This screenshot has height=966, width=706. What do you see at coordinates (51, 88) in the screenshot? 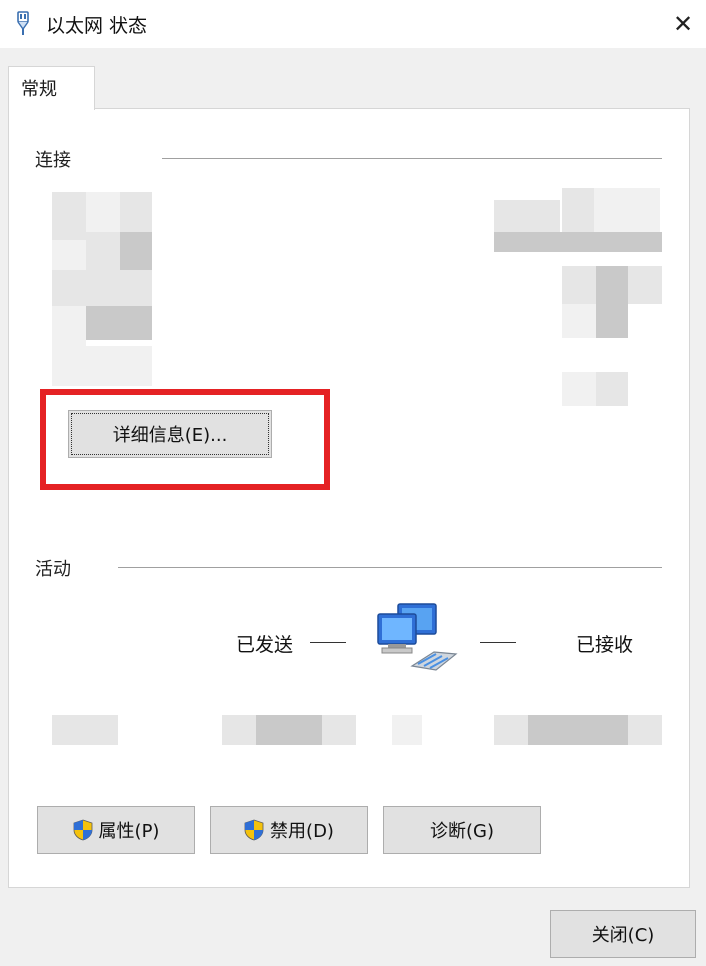
I see `tab-general: 常规` at bounding box center [51, 88].